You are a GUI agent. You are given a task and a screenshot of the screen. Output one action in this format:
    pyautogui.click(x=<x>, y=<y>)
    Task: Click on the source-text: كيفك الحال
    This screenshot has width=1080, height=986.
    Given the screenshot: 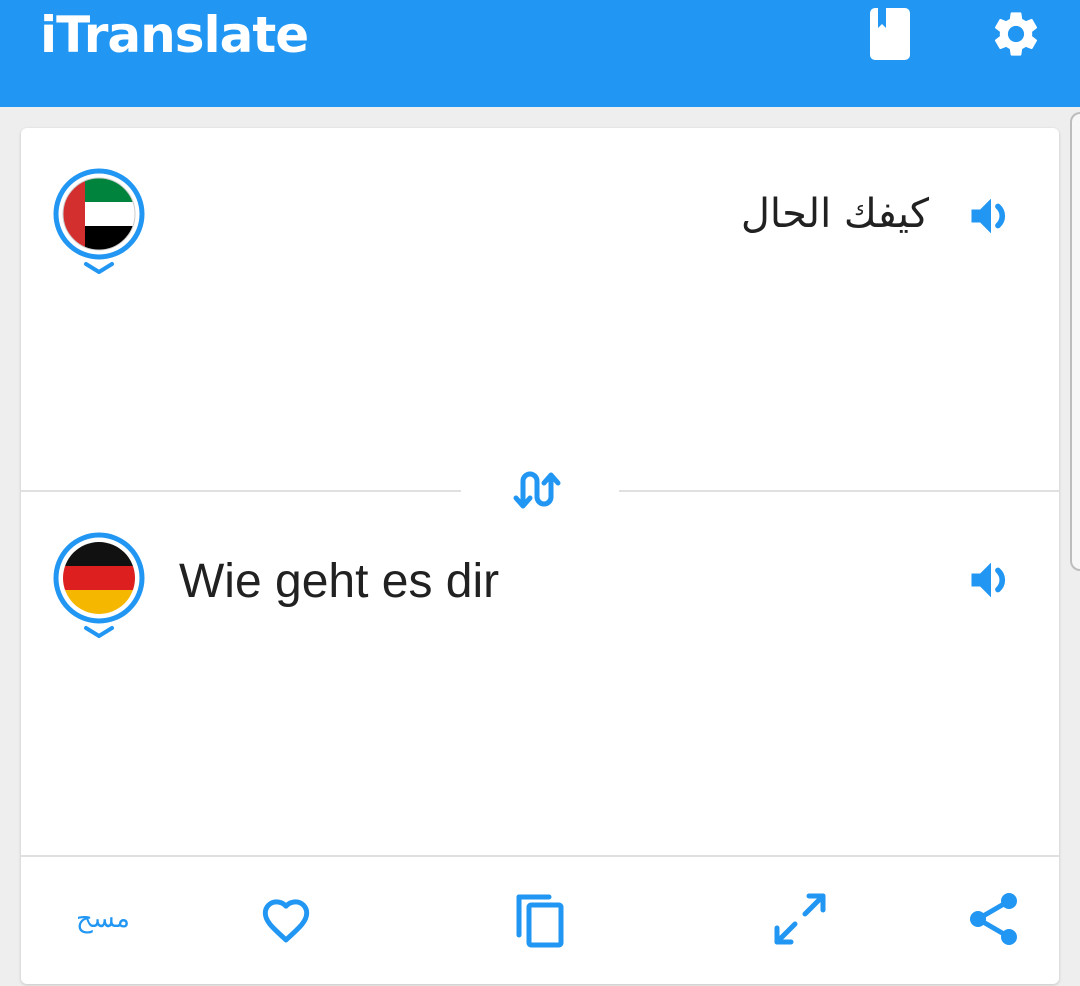 What is the action you would take?
    pyautogui.click(x=835, y=214)
    